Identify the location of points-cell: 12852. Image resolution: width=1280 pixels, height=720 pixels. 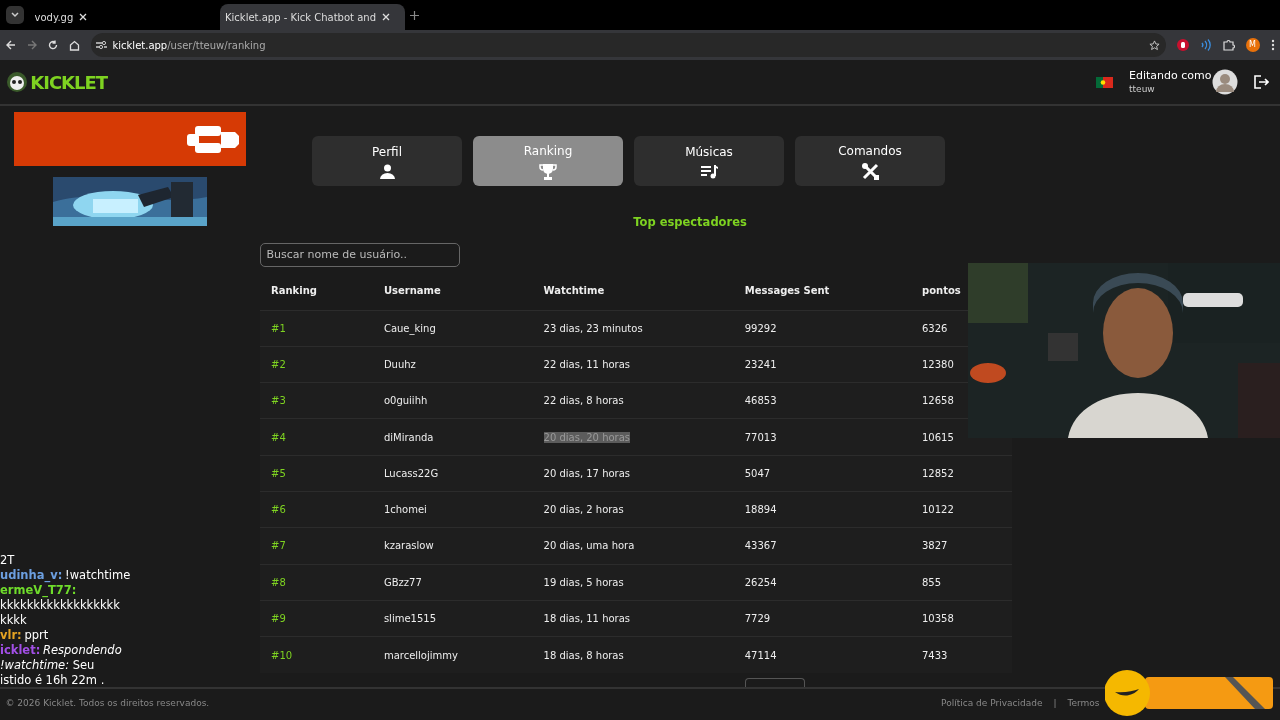
(961, 473).